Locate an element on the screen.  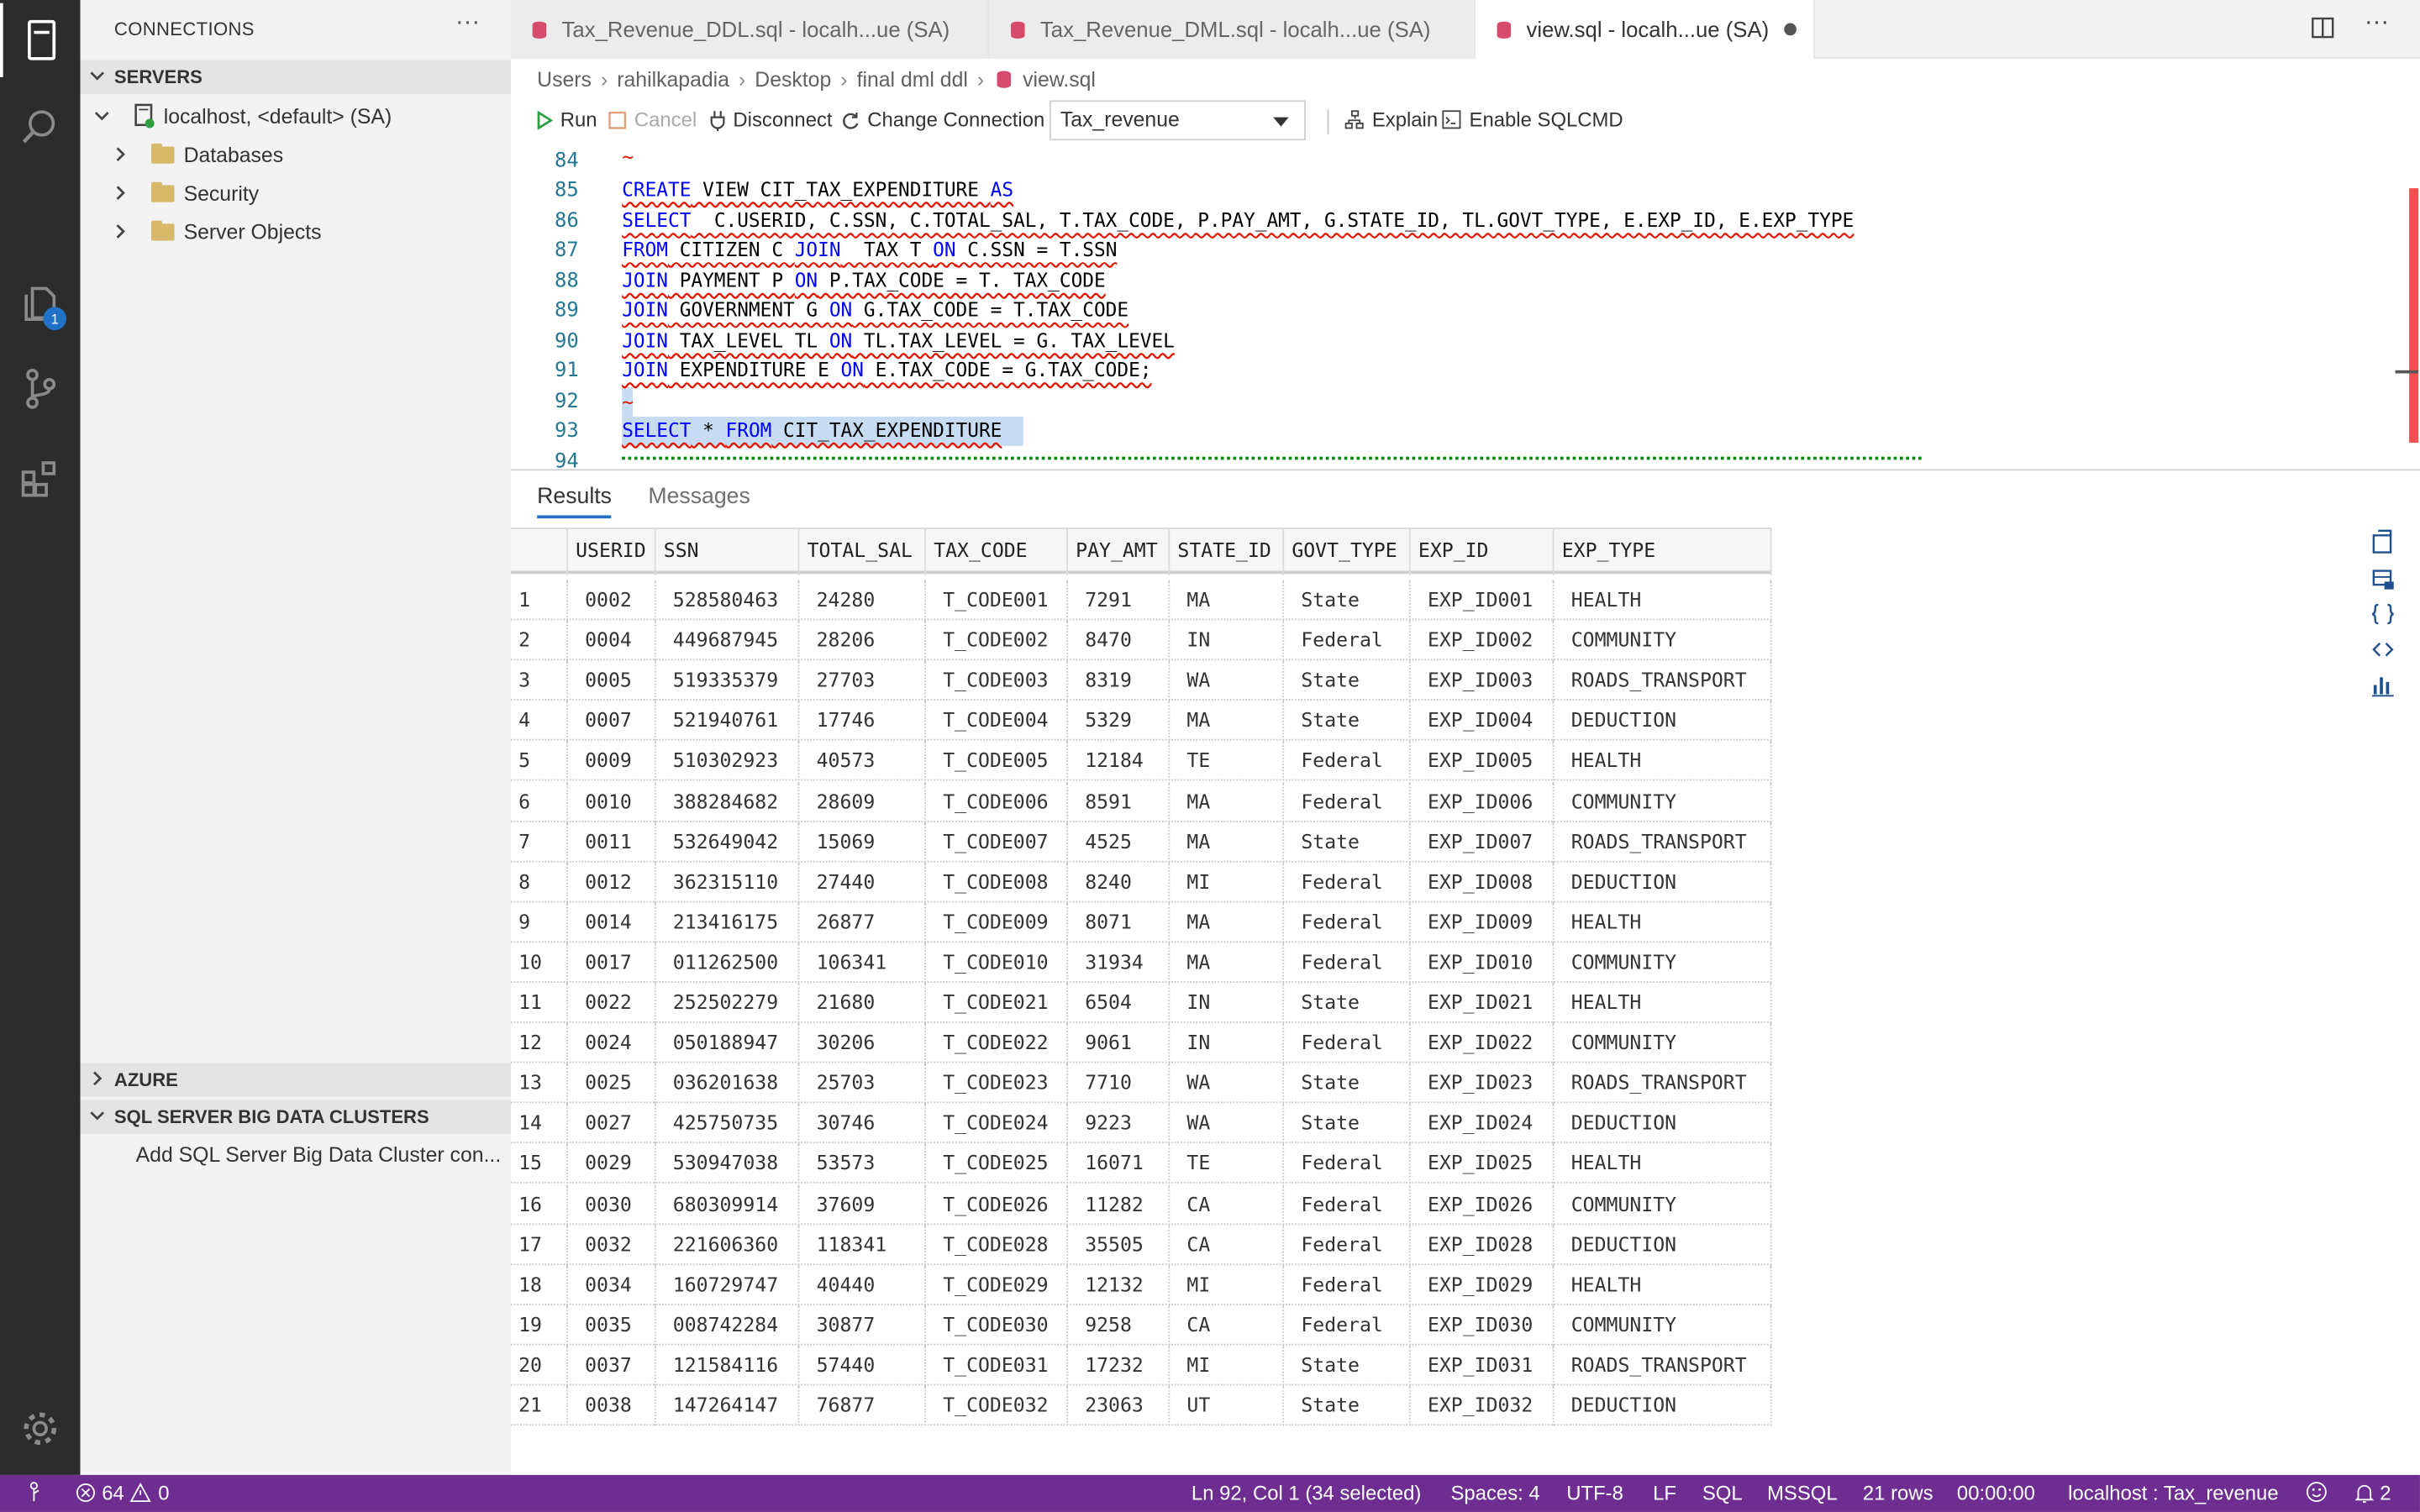
table-cell: 0035 is located at coordinates (612, 1325).